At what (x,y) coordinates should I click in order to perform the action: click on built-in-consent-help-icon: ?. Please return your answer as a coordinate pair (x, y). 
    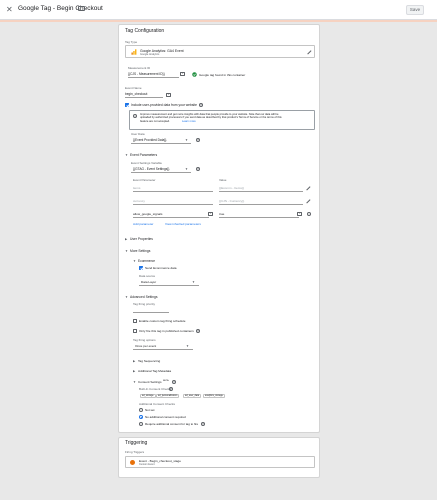
    Looking at the image, I should click on (171, 389).